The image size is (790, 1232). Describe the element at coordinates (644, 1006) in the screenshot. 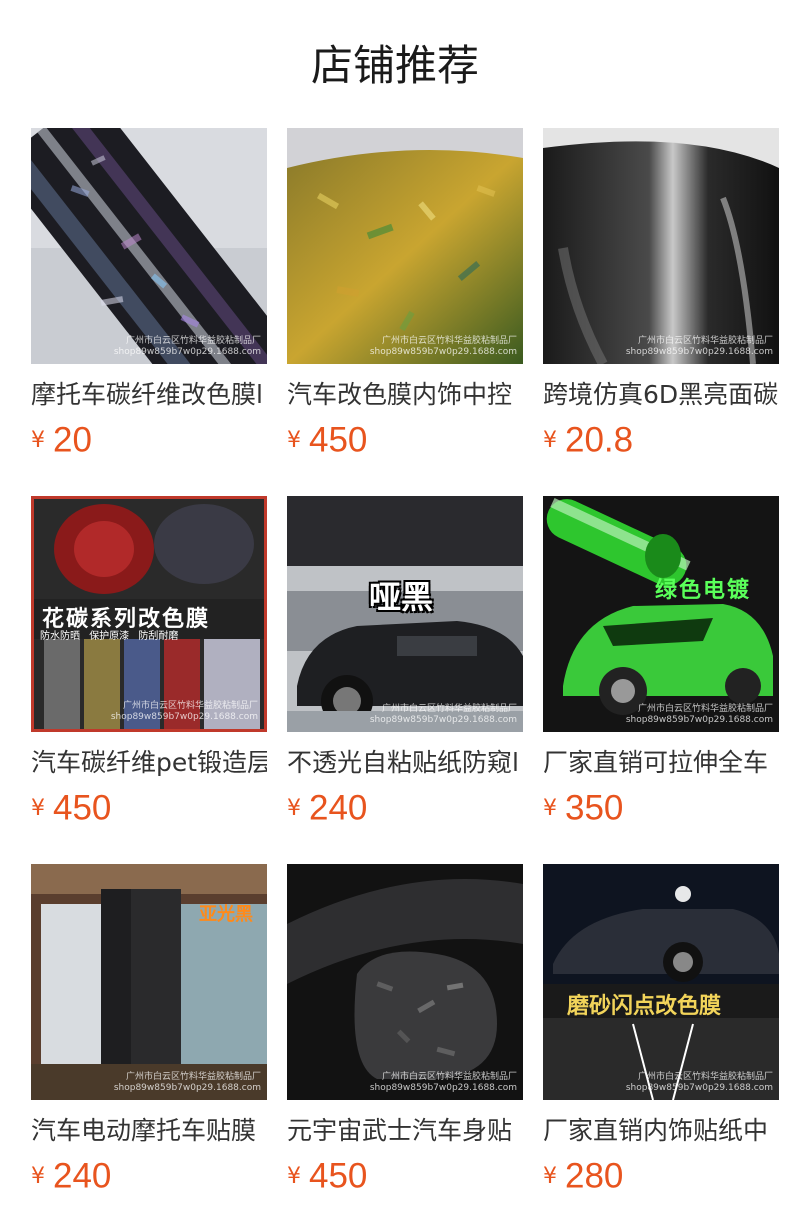

I see `image-overlay-text: 磨砂闪点改色膜` at that location.